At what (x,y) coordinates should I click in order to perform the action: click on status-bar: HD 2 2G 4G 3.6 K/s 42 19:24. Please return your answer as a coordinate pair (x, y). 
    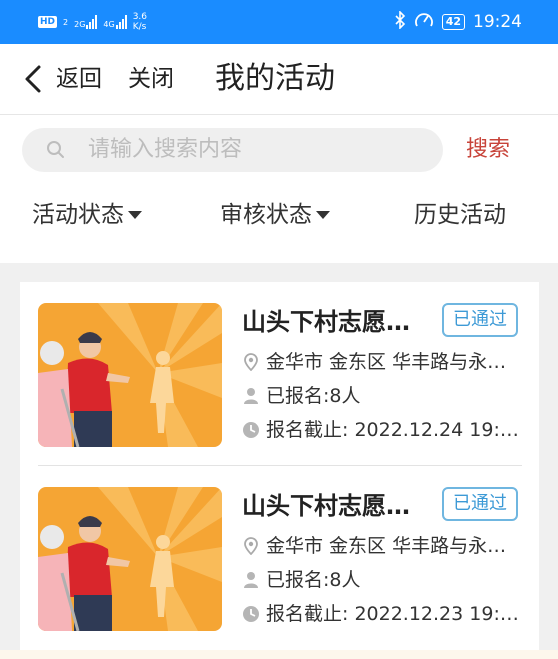
    Looking at the image, I should click on (279, 22).